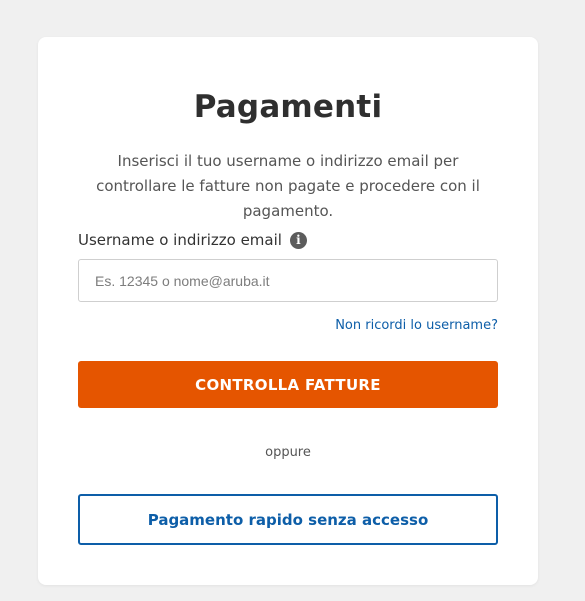  Describe the element at coordinates (288, 384) in the screenshot. I see `check-invoices-button: CONTROLLA FATTURE` at that location.